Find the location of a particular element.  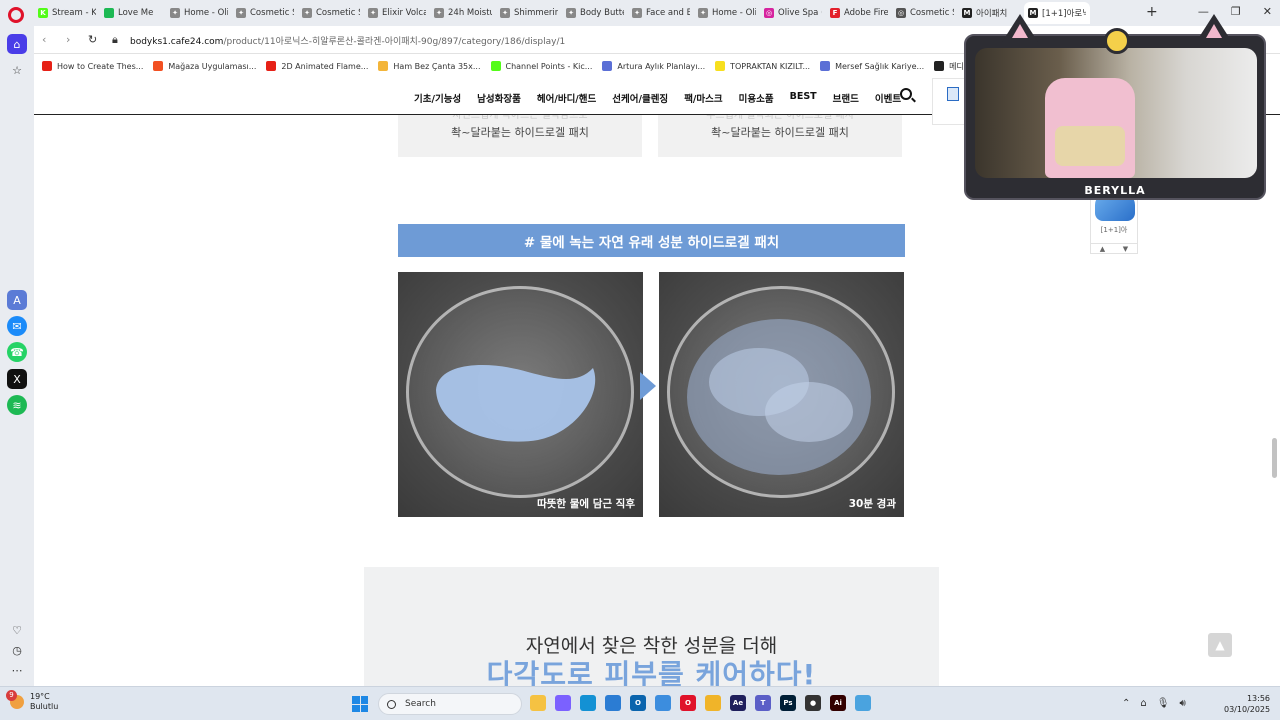

search-icon is located at coordinates (906, 94).